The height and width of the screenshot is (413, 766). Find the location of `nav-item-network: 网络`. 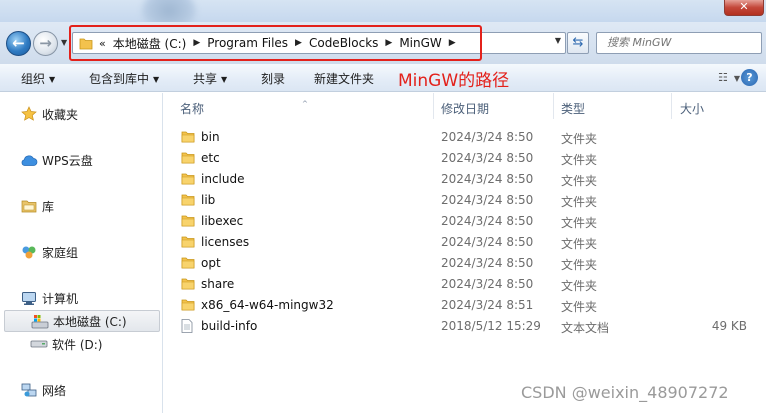

nav-item-network: 网络 is located at coordinates (43, 390).